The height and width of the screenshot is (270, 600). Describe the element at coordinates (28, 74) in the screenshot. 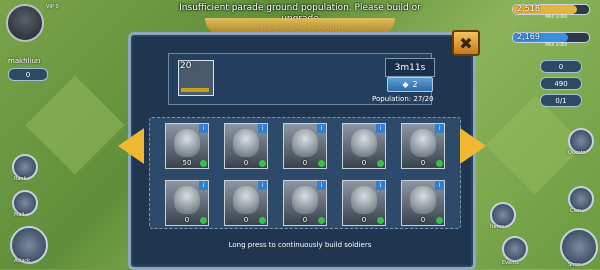

I see `player-resource-box: 0` at that location.